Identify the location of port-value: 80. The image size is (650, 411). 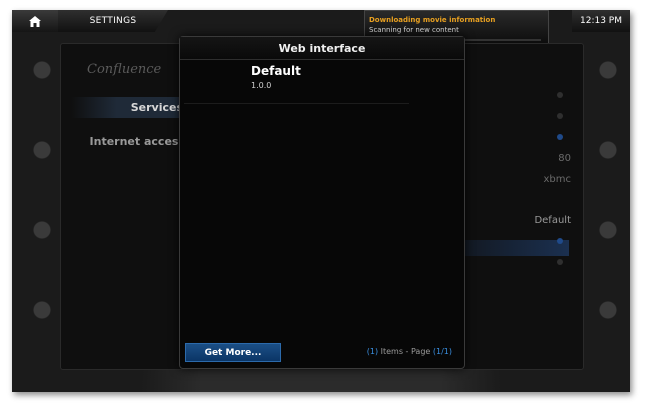
(541, 158).